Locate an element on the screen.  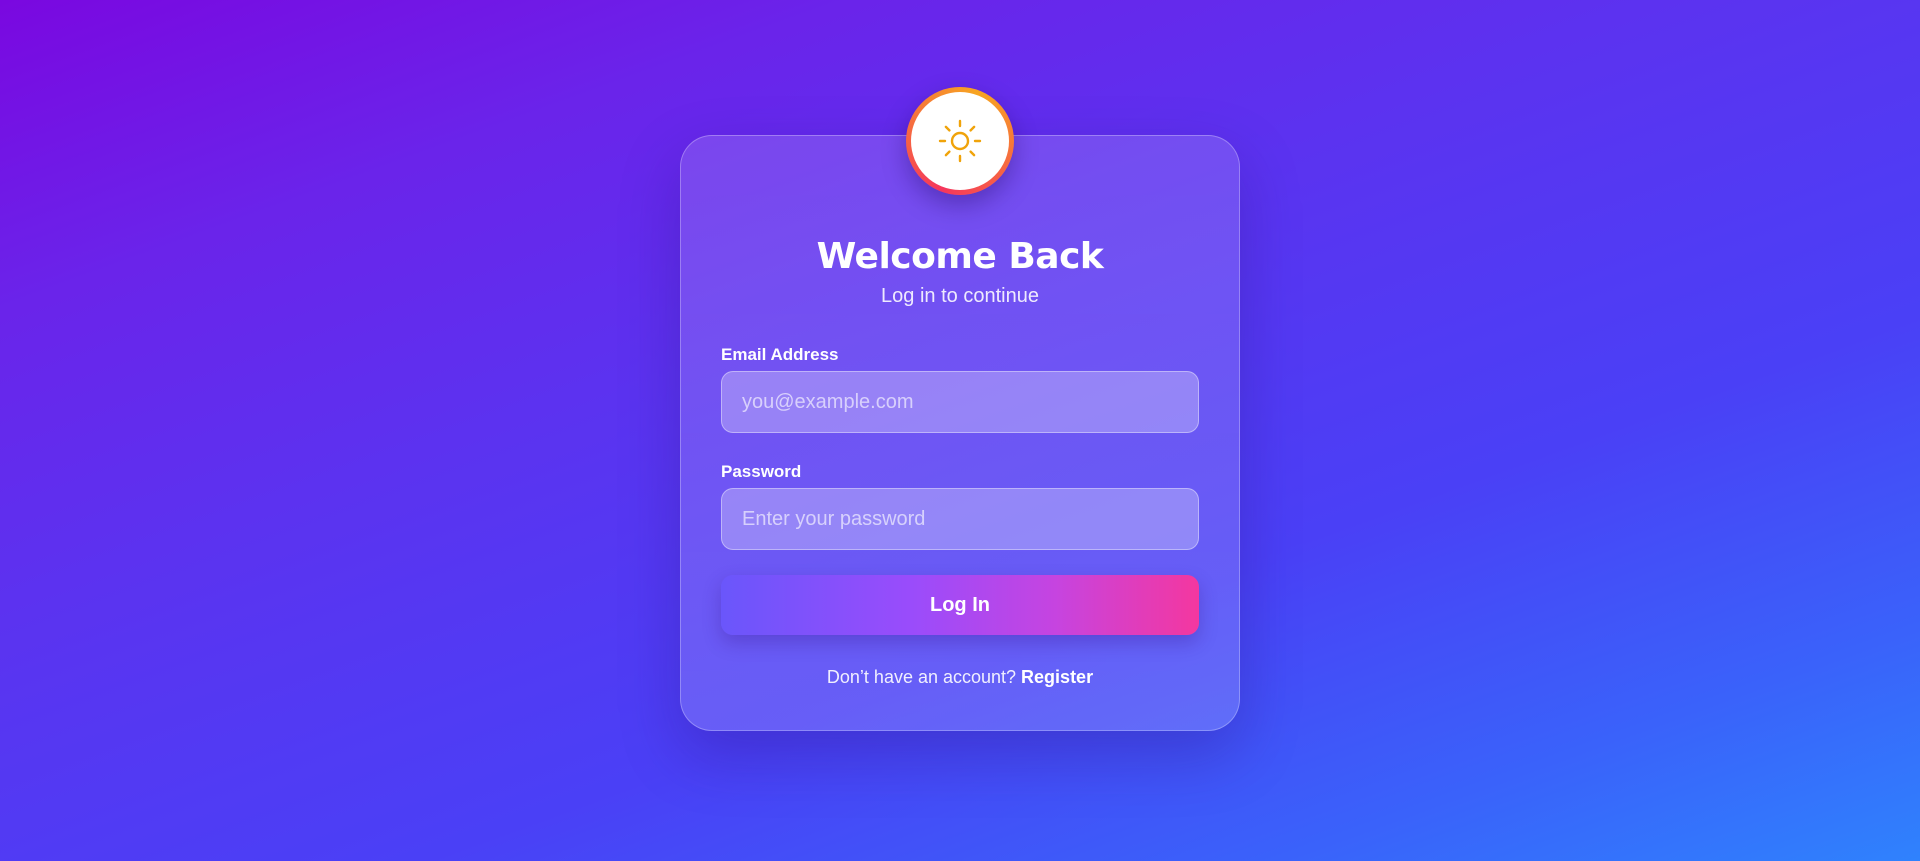
page-subtitle: Log in to continue is located at coordinates (960, 296).